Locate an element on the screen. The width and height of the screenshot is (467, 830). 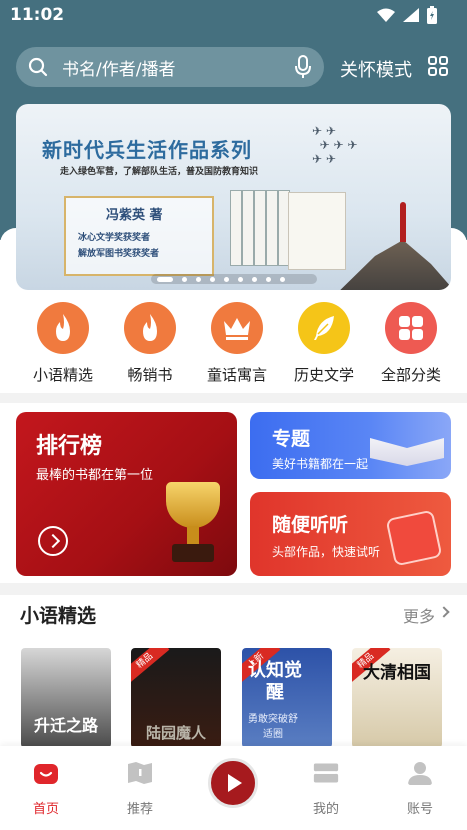
category-bestseller: 畅销书 is located at coordinates (150, 343).